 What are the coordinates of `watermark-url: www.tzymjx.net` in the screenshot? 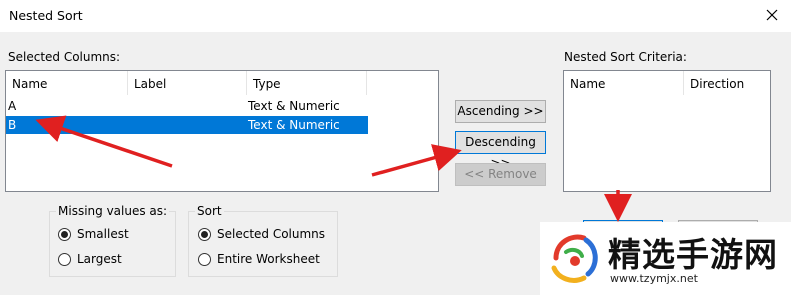 It's located at (654, 278).